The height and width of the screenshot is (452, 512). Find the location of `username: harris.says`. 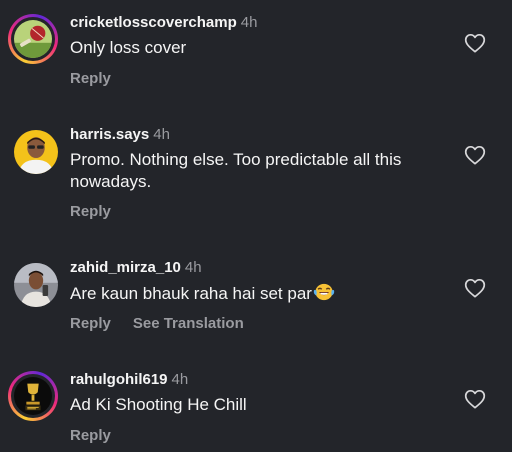

username: harris.says is located at coordinates (109, 134).